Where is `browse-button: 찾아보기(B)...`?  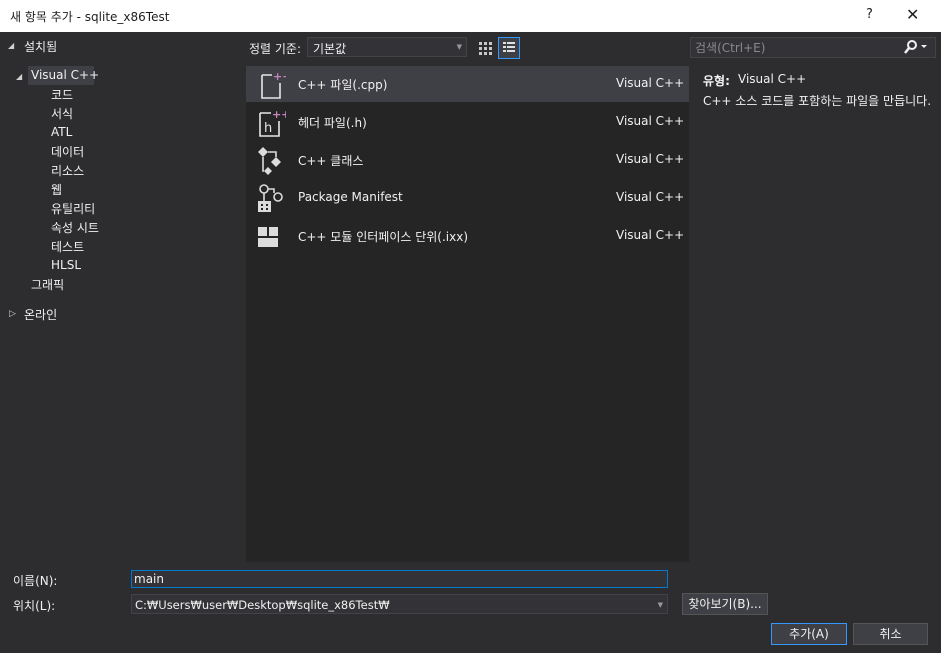 browse-button: 찾아보기(B)... is located at coordinates (725, 604).